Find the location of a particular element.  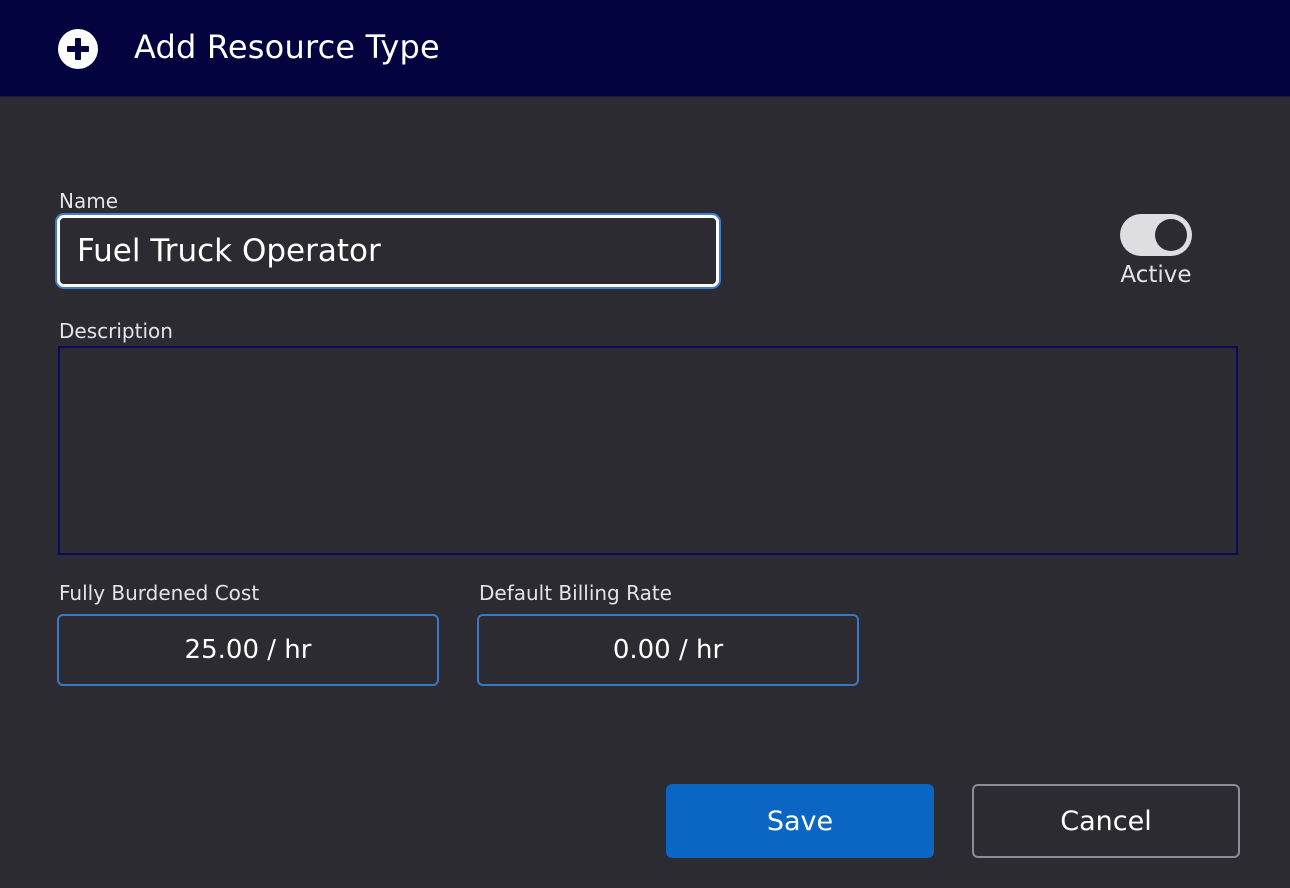

default-billing-rate-input is located at coordinates (668, 650).